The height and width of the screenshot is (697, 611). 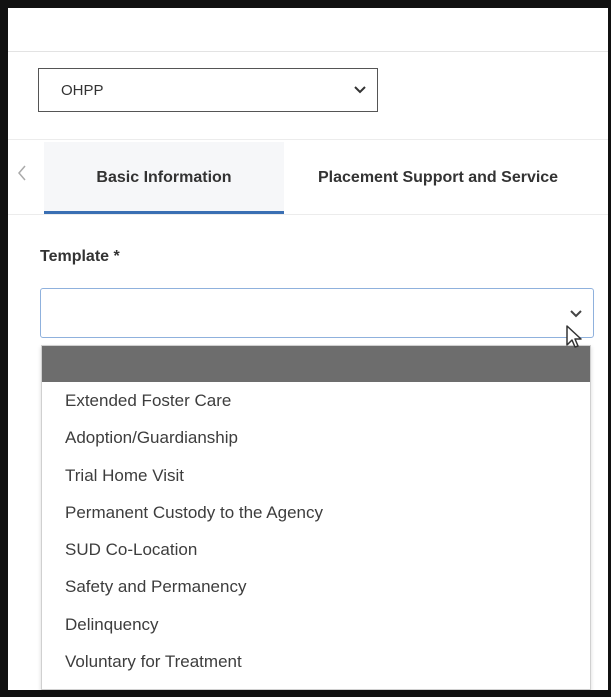 What do you see at coordinates (574, 337) in the screenshot?
I see `mouse-pointer-icon` at bounding box center [574, 337].